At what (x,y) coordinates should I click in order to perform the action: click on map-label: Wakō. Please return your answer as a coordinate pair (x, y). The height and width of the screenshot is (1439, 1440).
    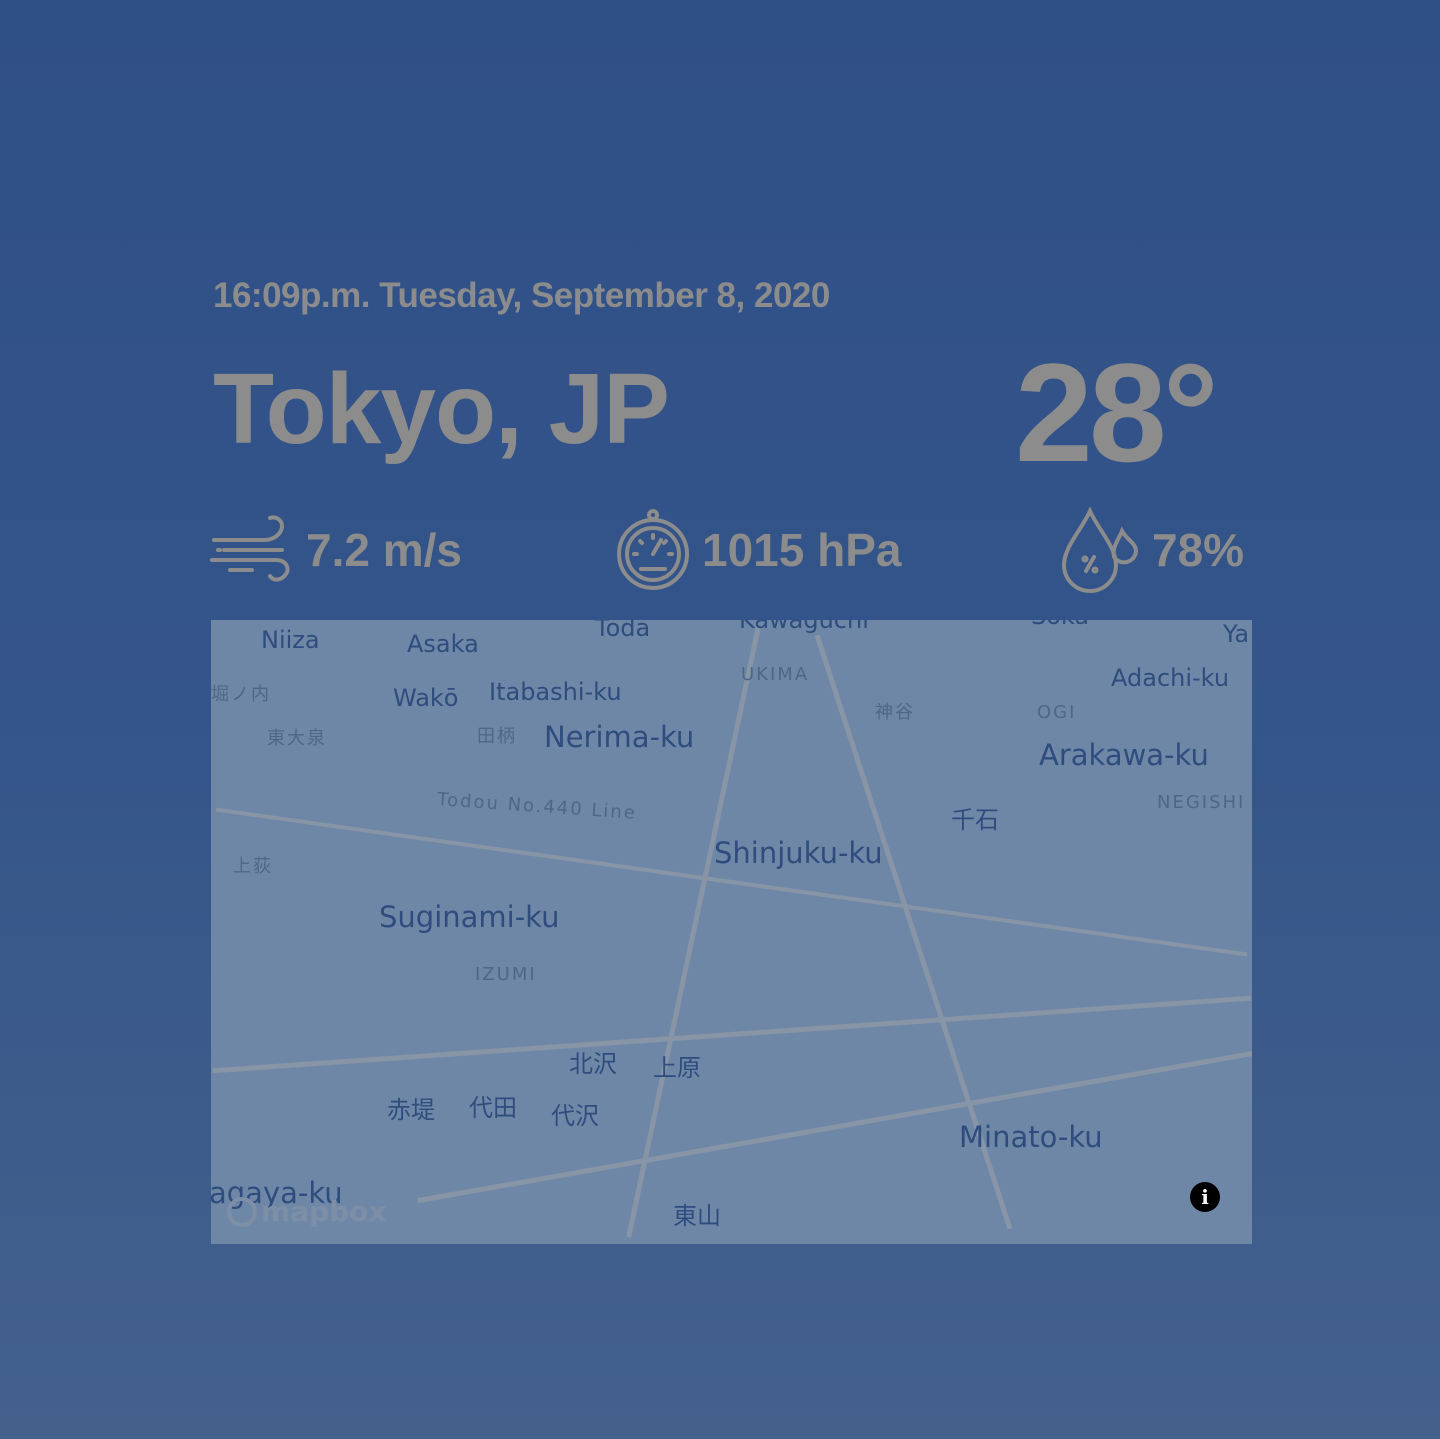
    Looking at the image, I should click on (426, 698).